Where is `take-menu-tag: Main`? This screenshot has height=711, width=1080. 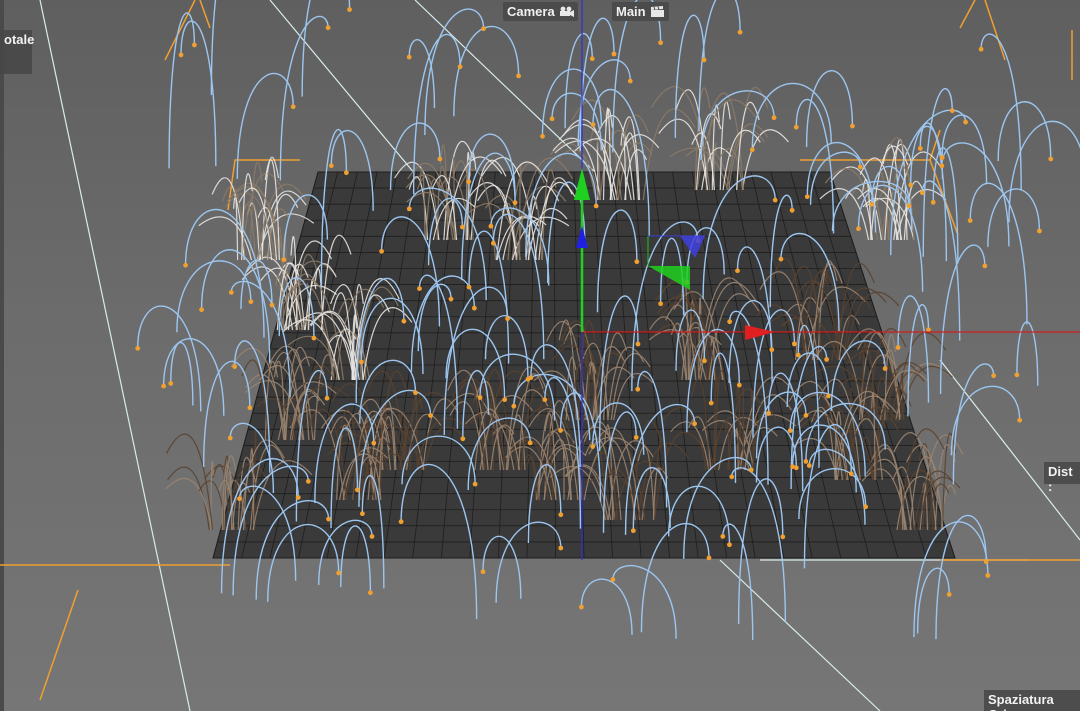
take-menu-tag: Main is located at coordinates (640, 11).